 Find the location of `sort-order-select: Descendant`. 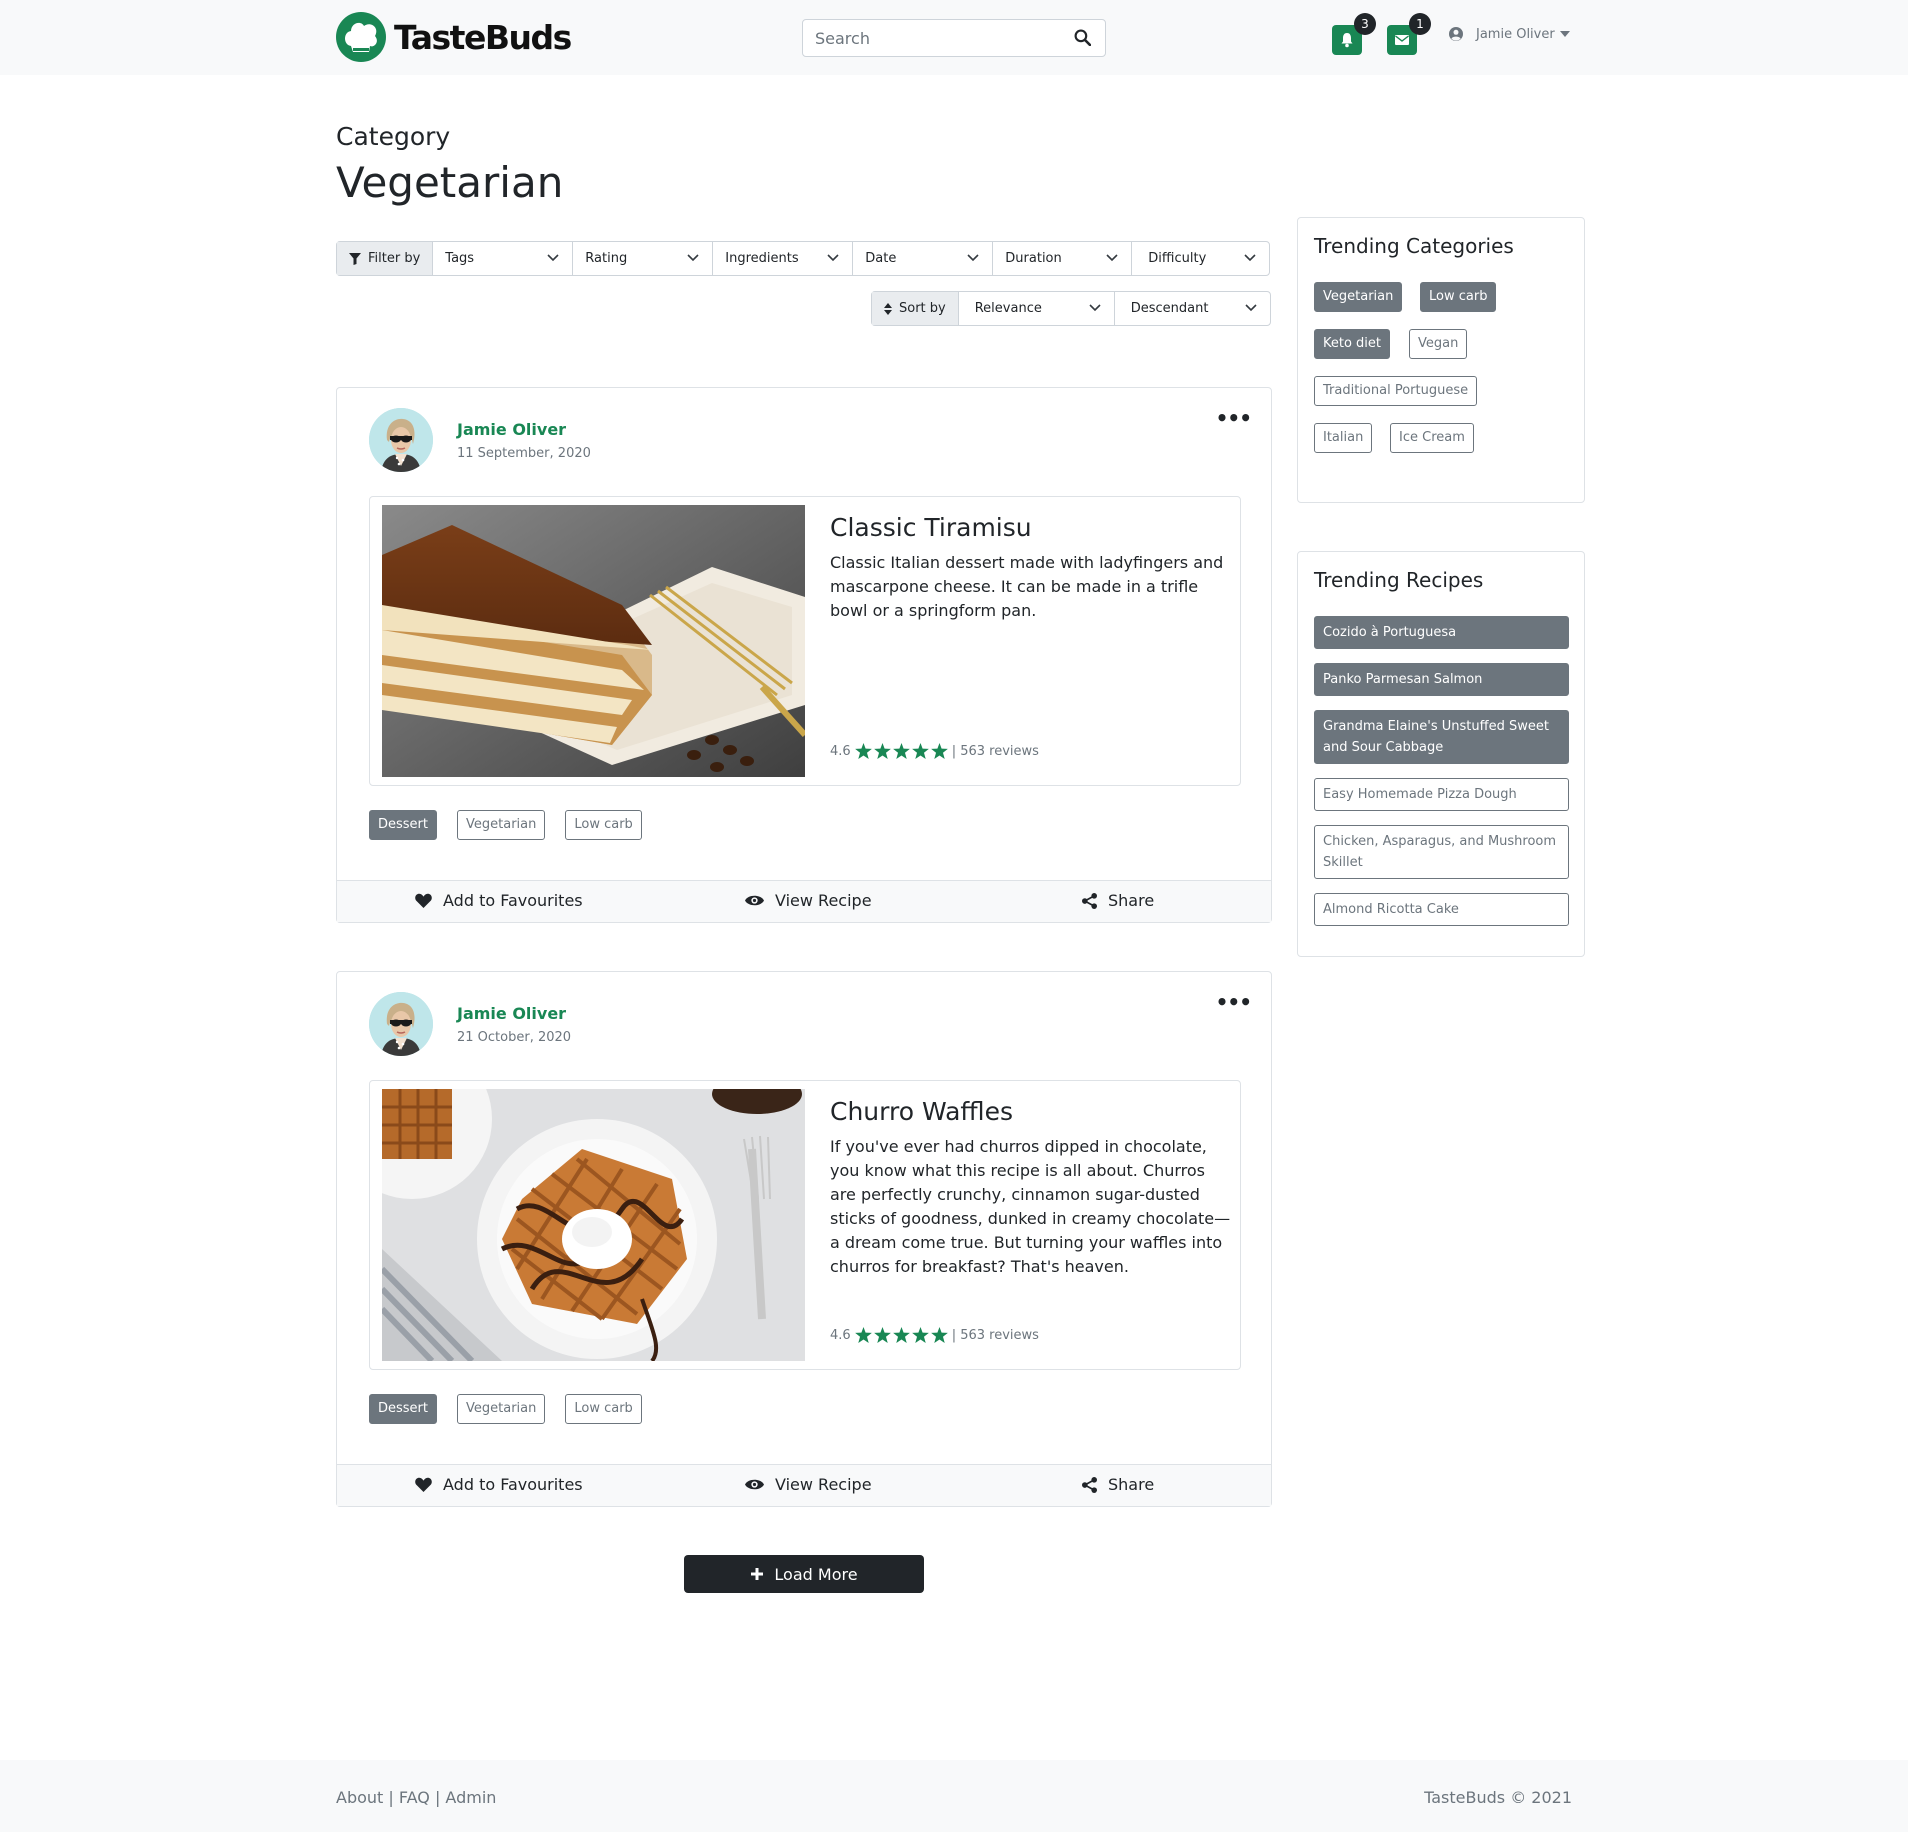

sort-order-select: Descendant is located at coordinates (1191, 308).